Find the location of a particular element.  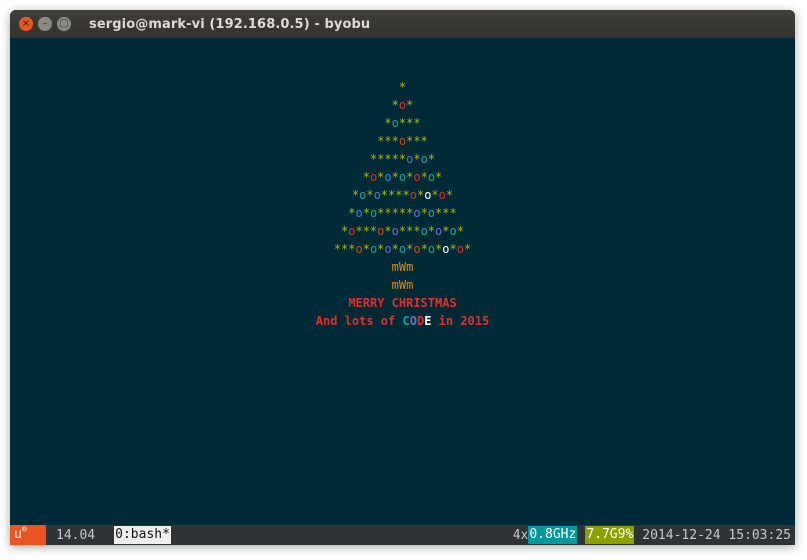

tree-row: *o*o*o*o*o* is located at coordinates (403, 177).